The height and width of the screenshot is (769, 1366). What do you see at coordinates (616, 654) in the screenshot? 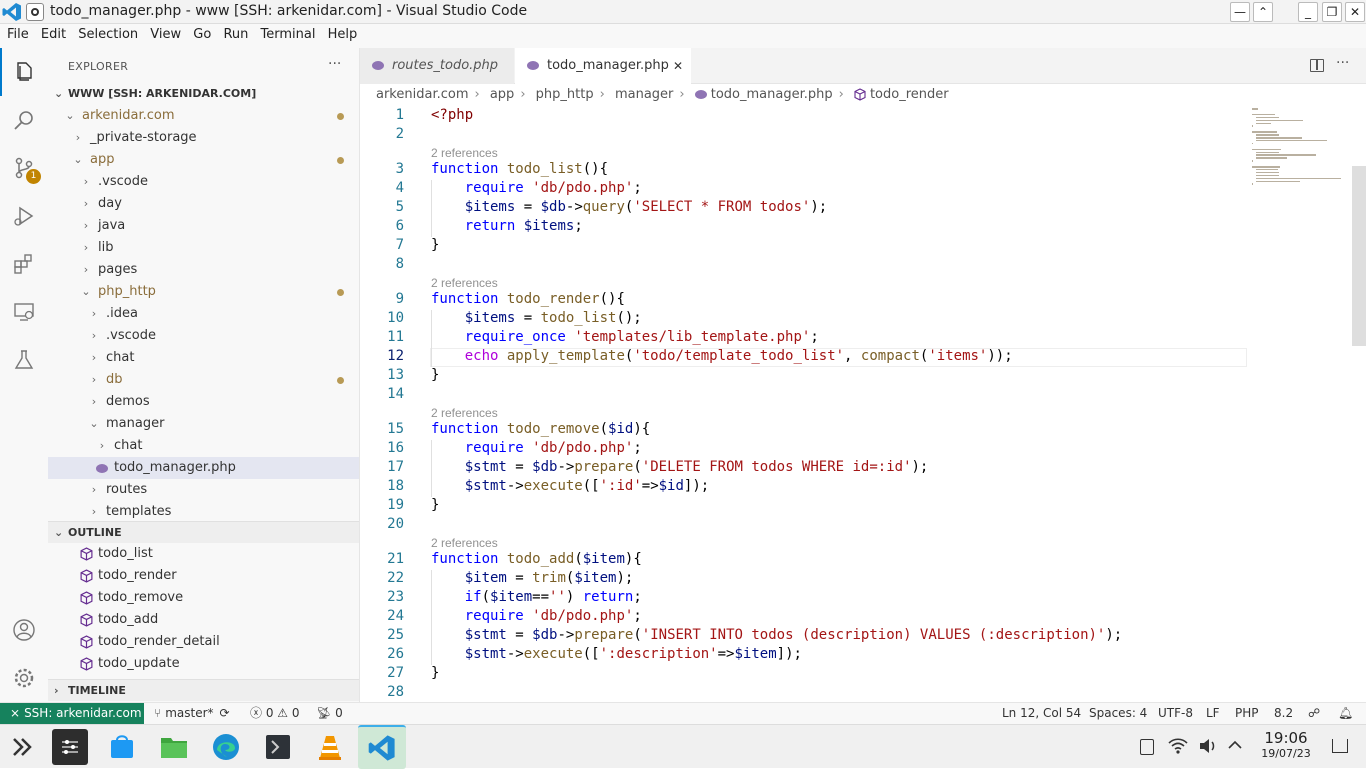
I see `code-line: $stmt->execute([':description'=>$item]);` at bounding box center [616, 654].